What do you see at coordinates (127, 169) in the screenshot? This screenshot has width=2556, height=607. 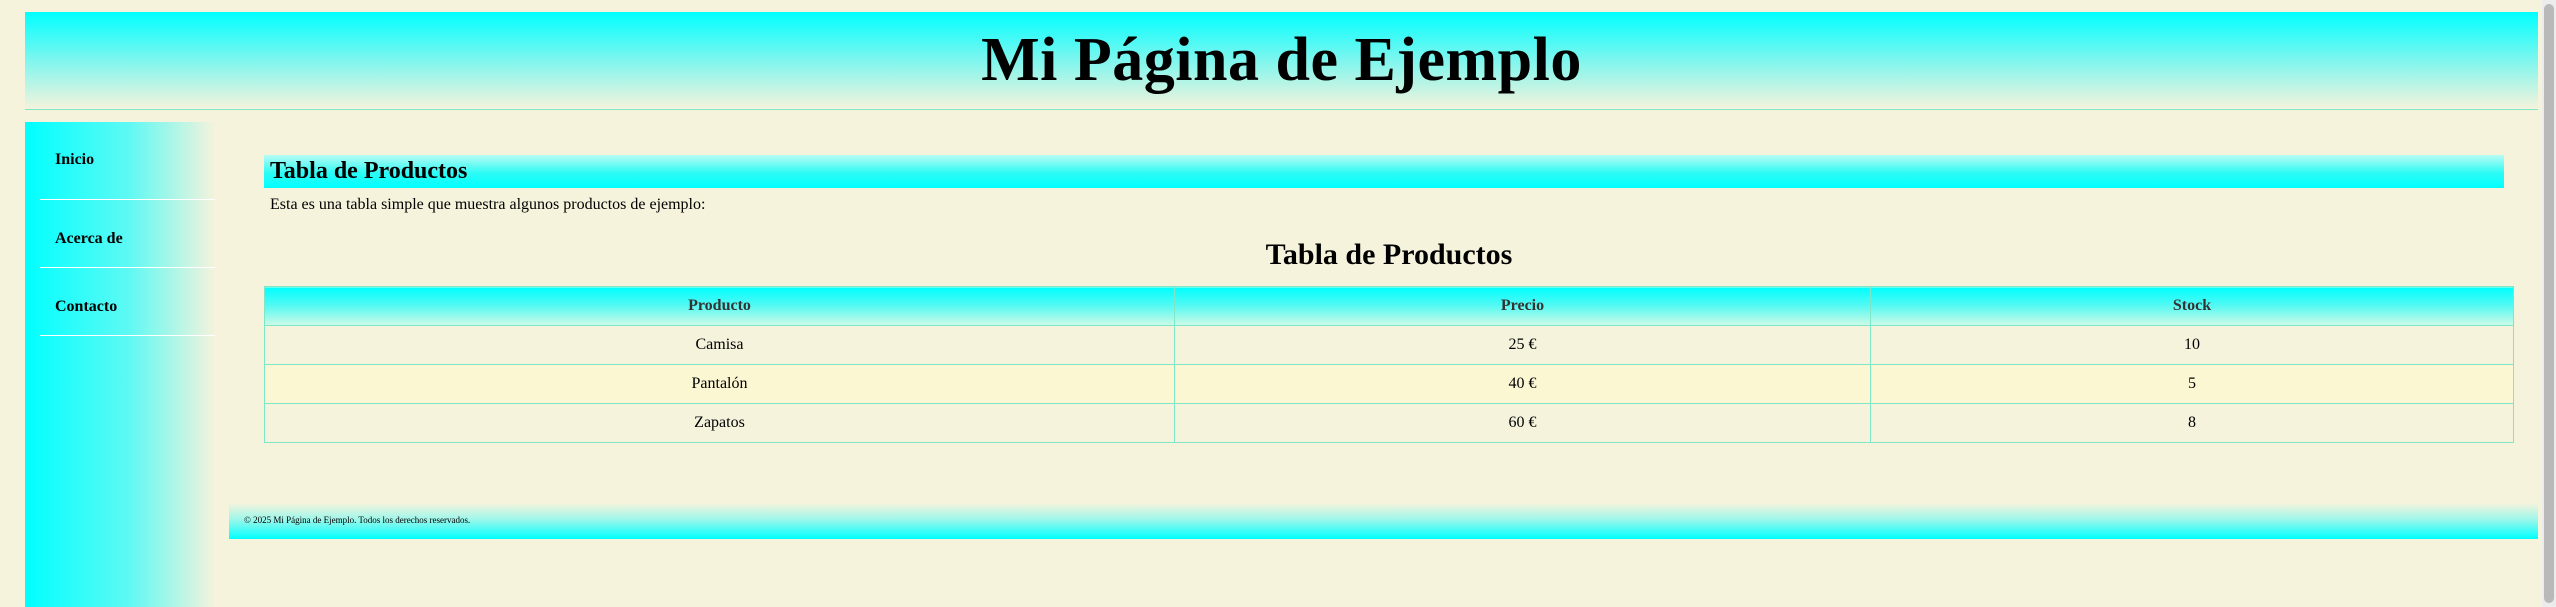 I see `sidebar-item-inicio: Inicio` at bounding box center [127, 169].